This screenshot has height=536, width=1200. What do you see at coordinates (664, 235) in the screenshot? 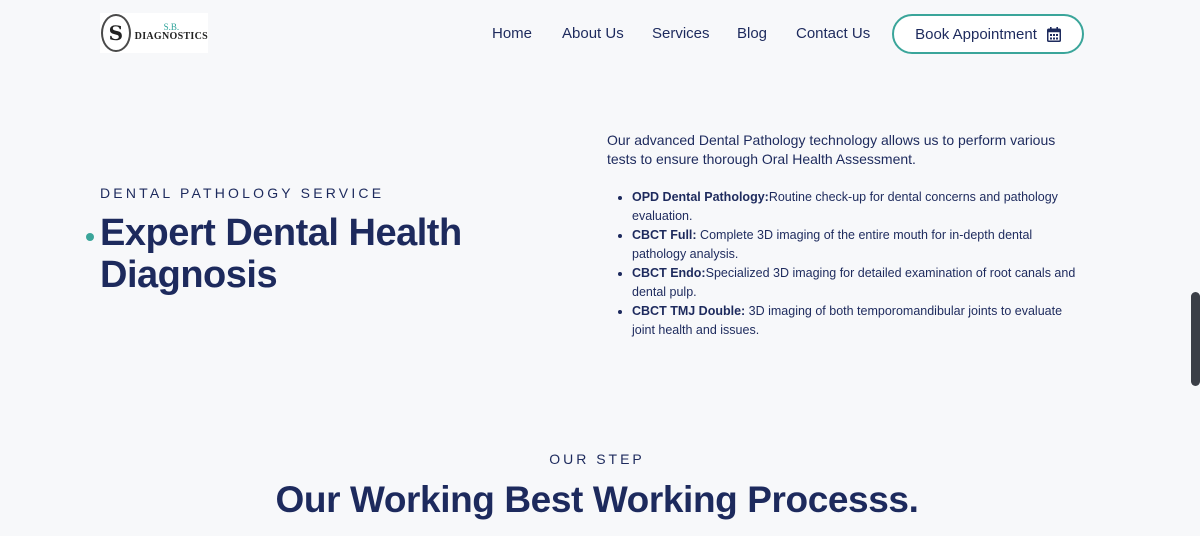
I see `service-name: CBCT Full:` at bounding box center [664, 235].